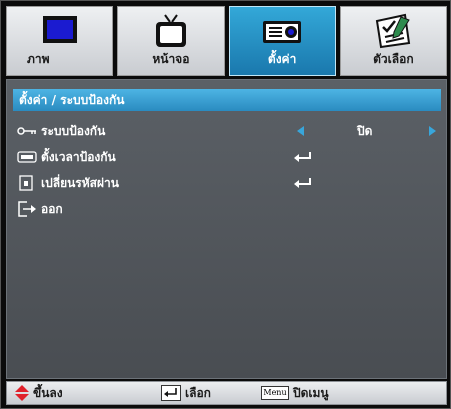  I want to click on password-icon, so click(26, 183).